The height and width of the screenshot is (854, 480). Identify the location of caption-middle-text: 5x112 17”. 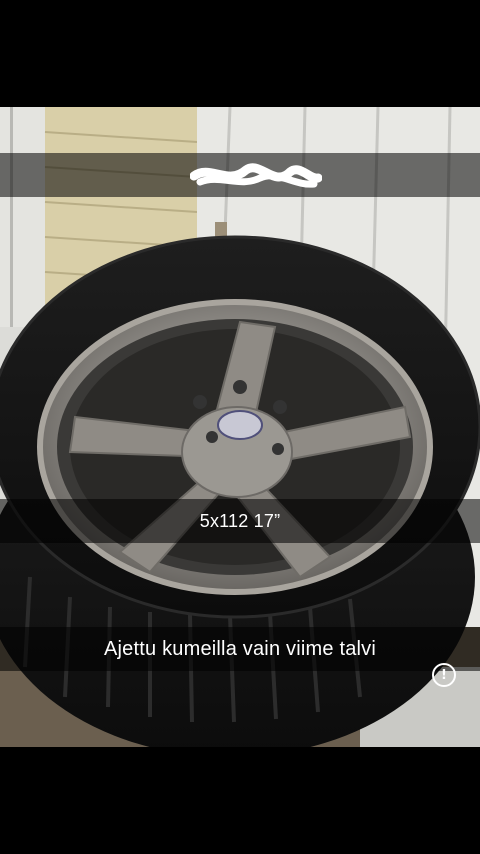
(240, 520).